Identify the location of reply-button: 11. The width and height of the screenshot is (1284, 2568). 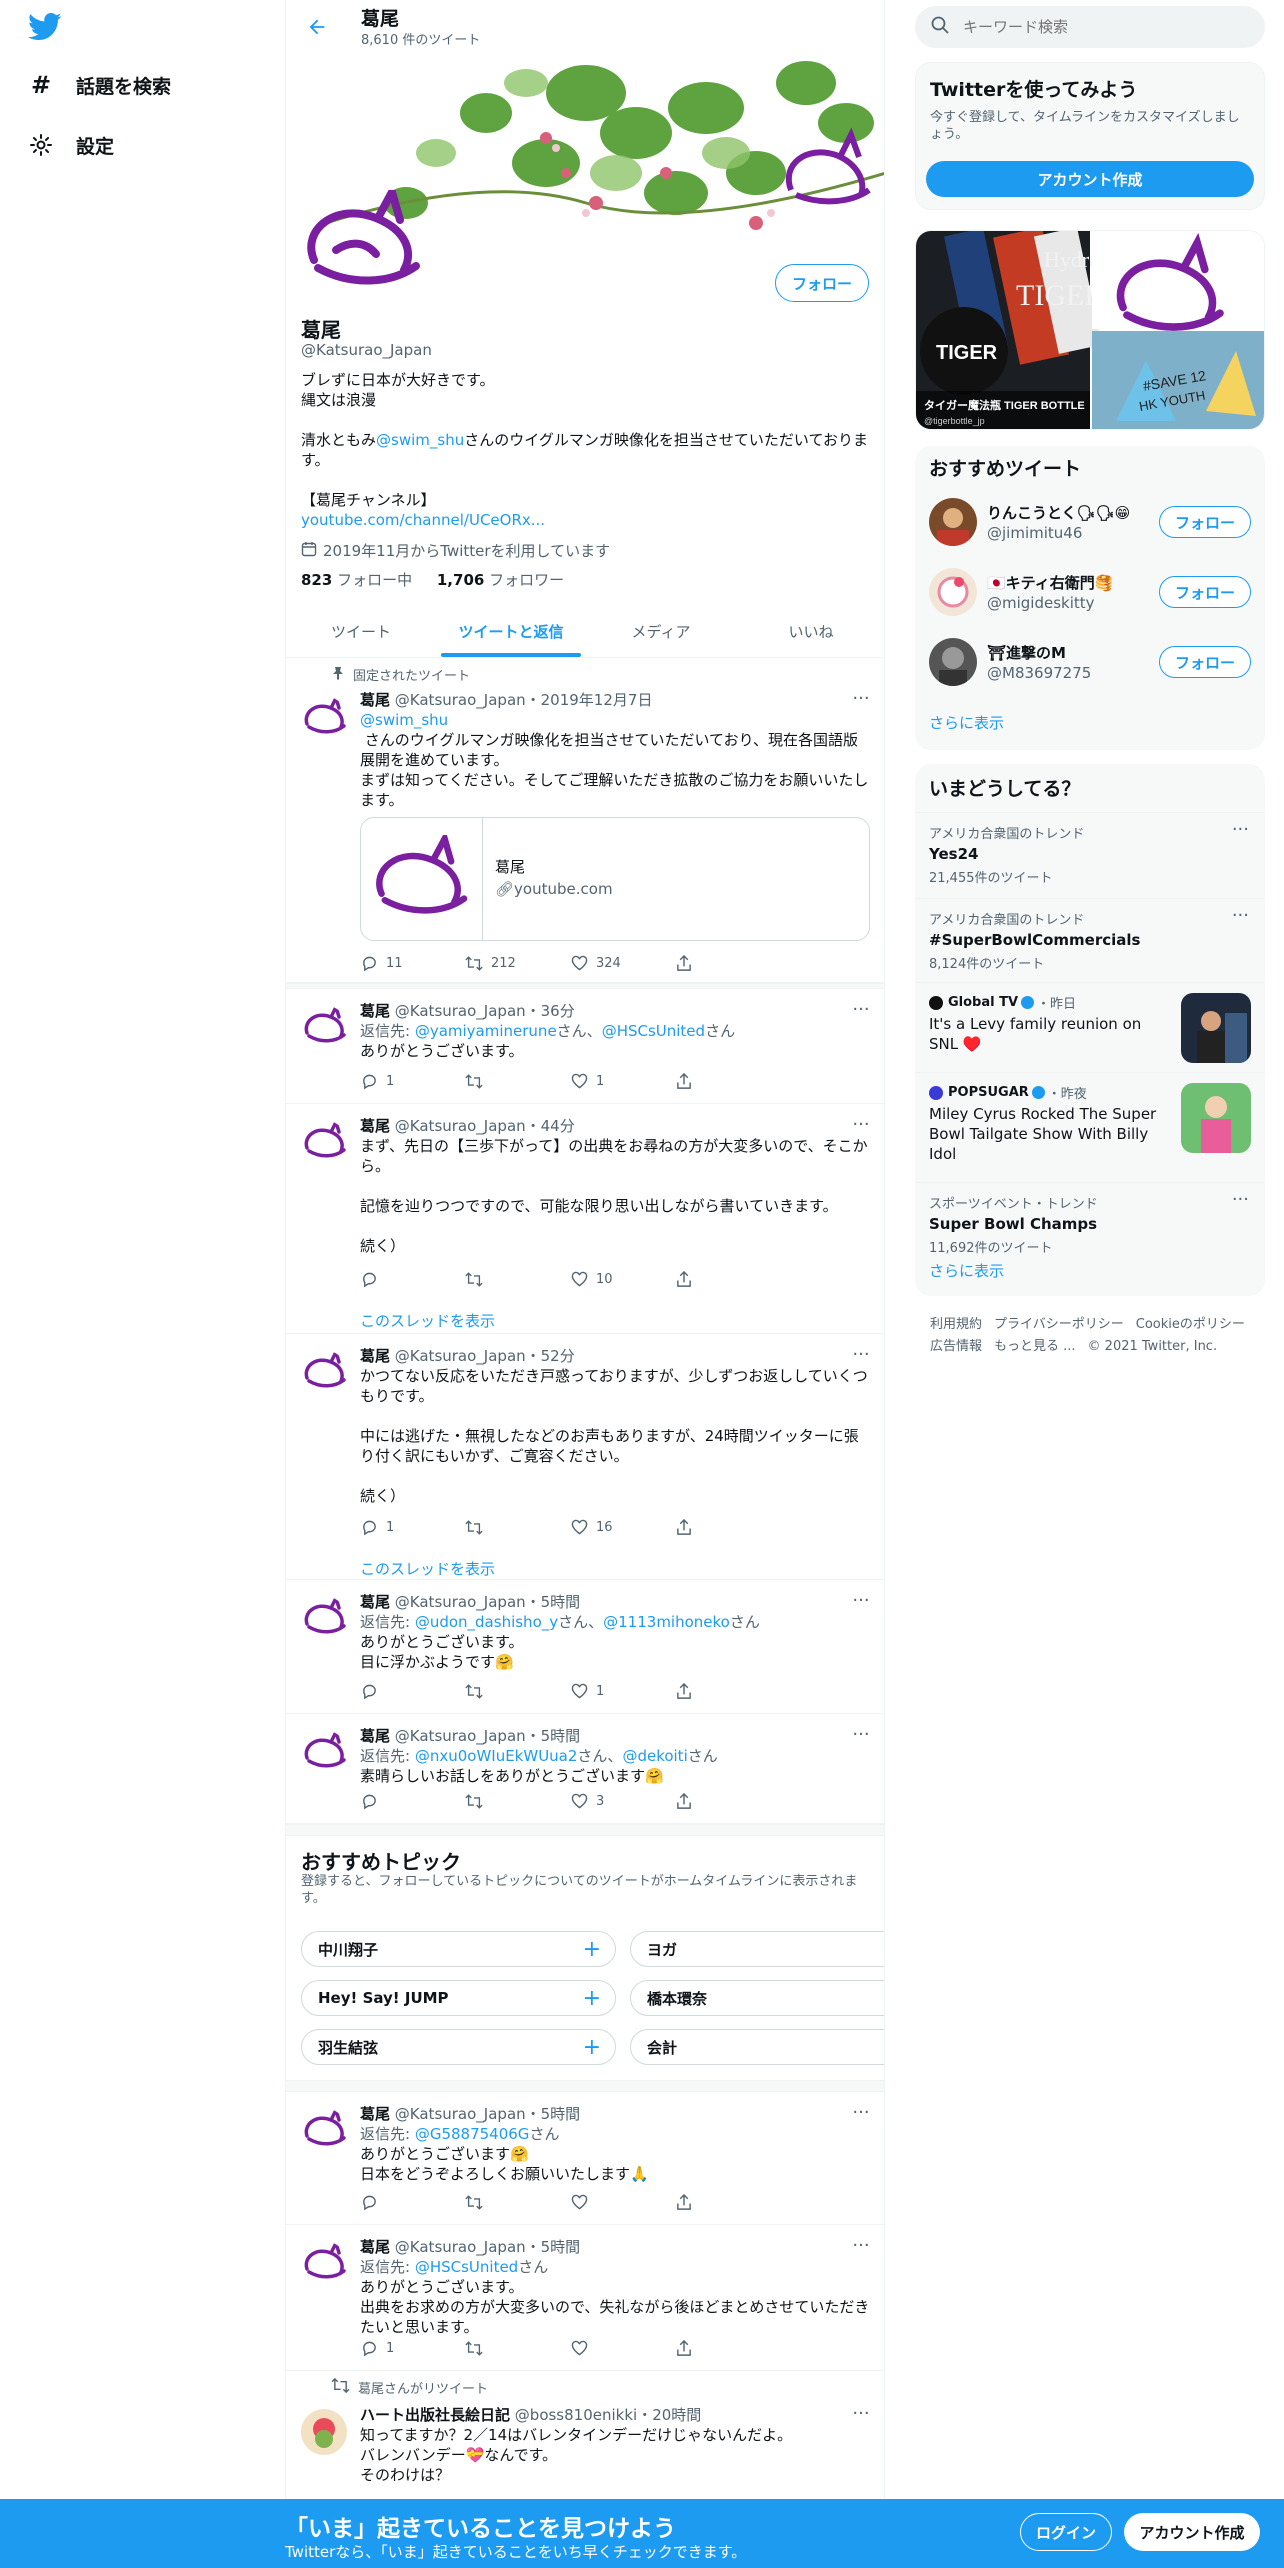
(412, 963).